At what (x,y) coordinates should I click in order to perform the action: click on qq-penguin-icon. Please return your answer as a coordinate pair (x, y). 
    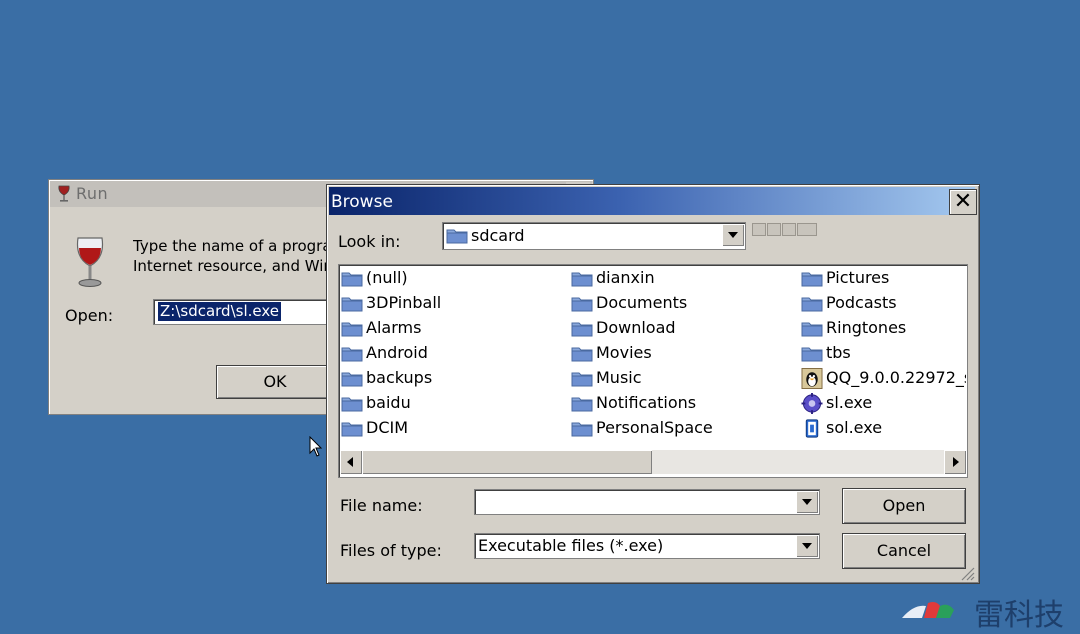
    Looking at the image, I should click on (812, 378).